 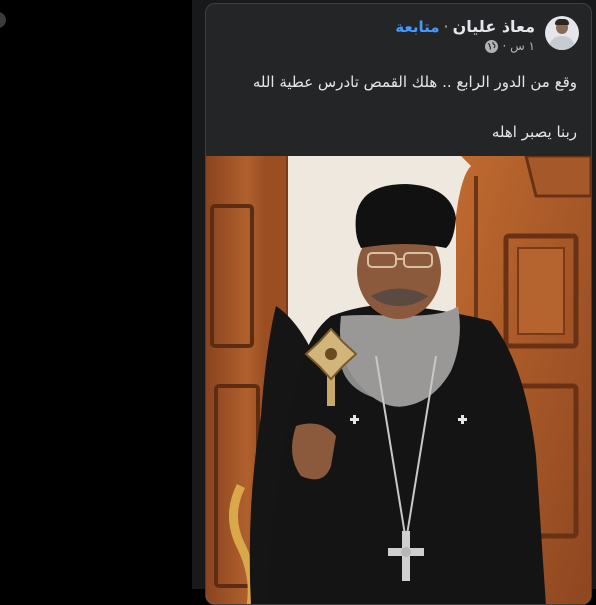 I want to click on timestamp: ١ س ·, so click(x=518, y=46).